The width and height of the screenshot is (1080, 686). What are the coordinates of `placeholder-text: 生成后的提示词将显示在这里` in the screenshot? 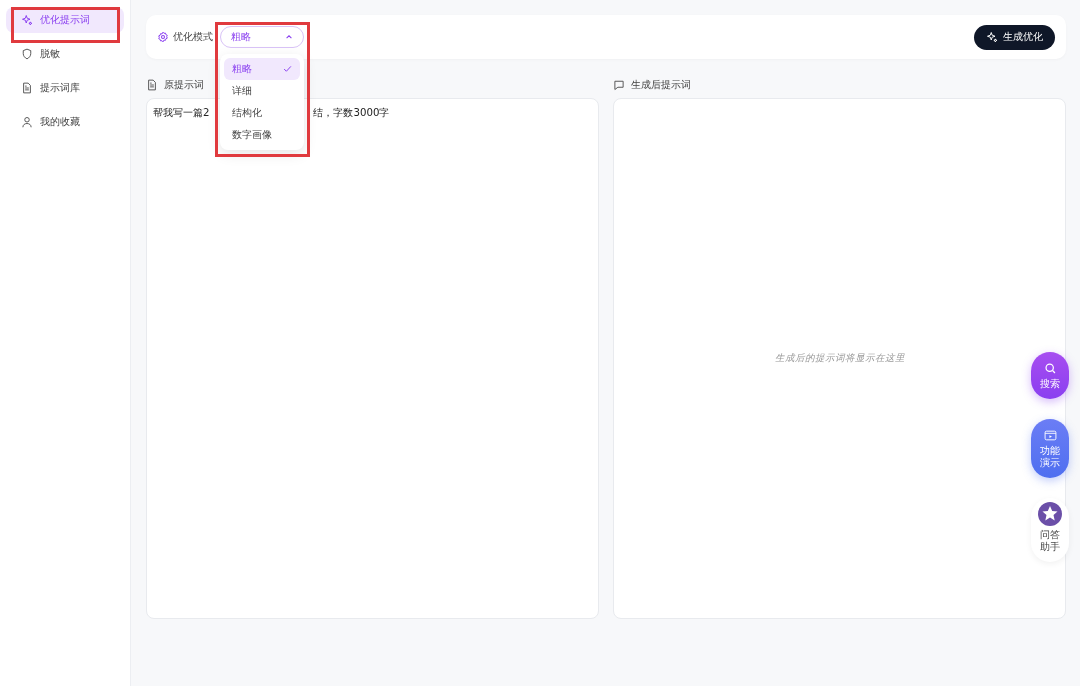 It's located at (839, 358).